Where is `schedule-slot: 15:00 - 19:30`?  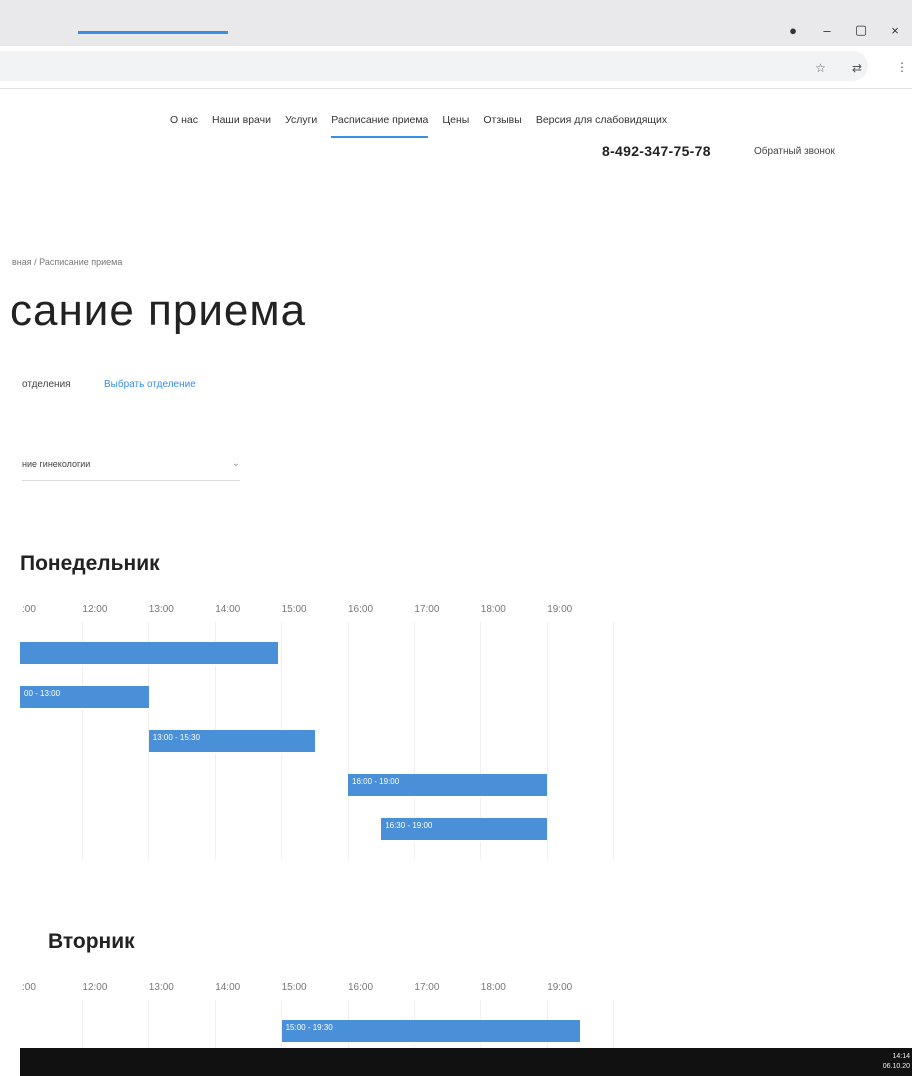 schedule-slot: 15:00 - 19:30 is located at coordinates (431, 1032).